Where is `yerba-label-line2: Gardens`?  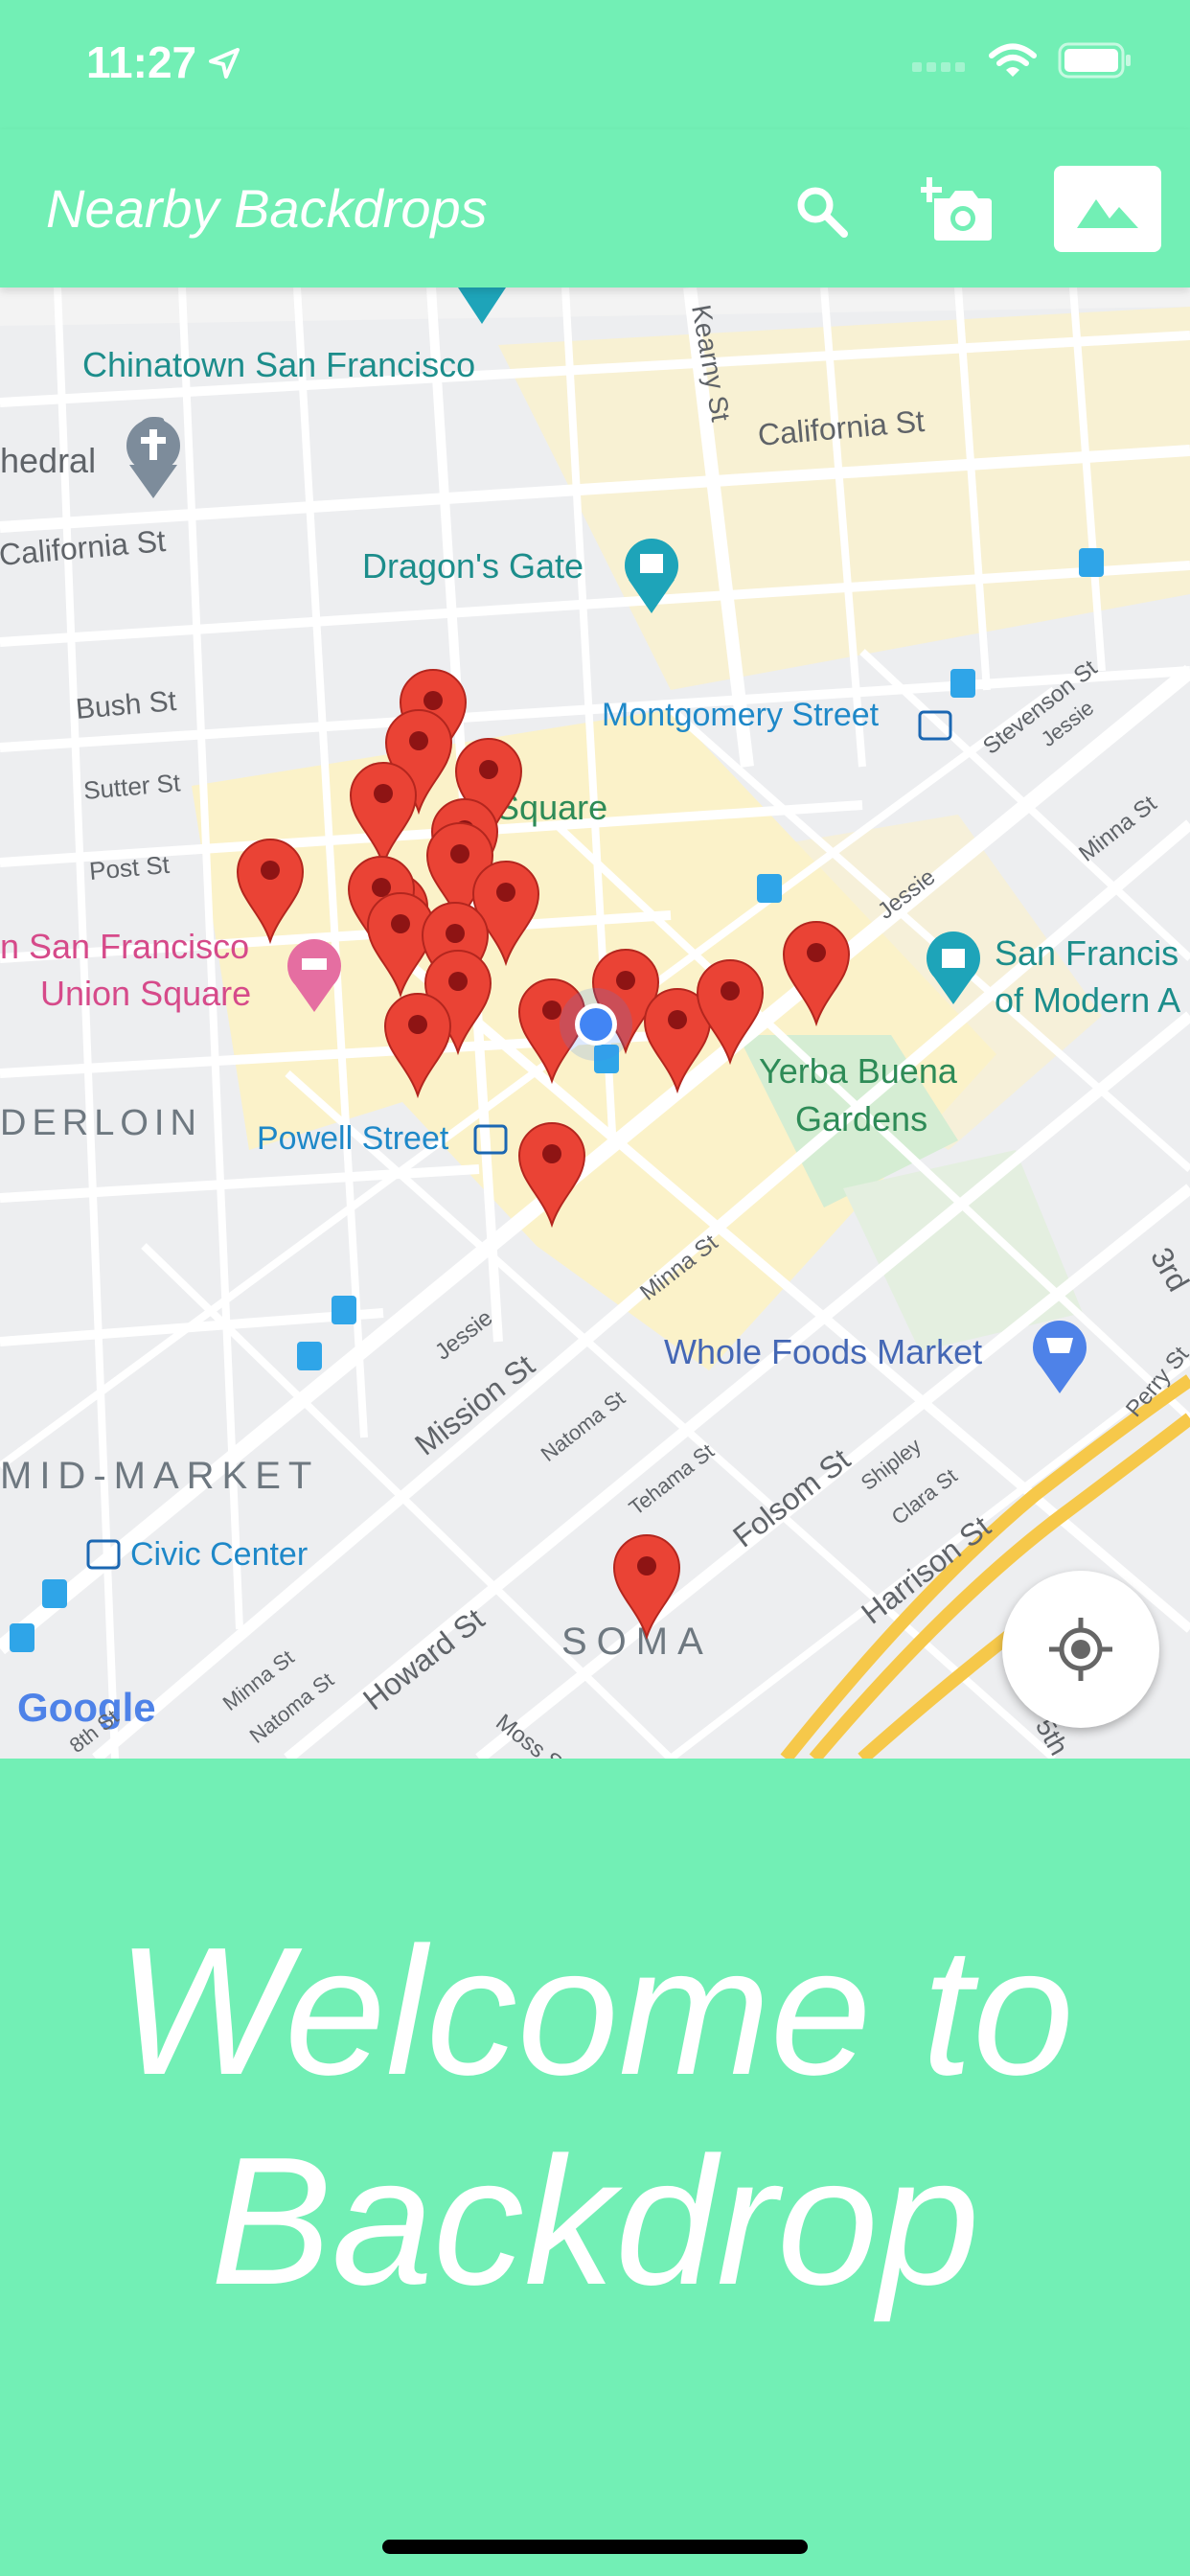 yerba-label-line2: Gardens is located at coordinates (861, 1118).